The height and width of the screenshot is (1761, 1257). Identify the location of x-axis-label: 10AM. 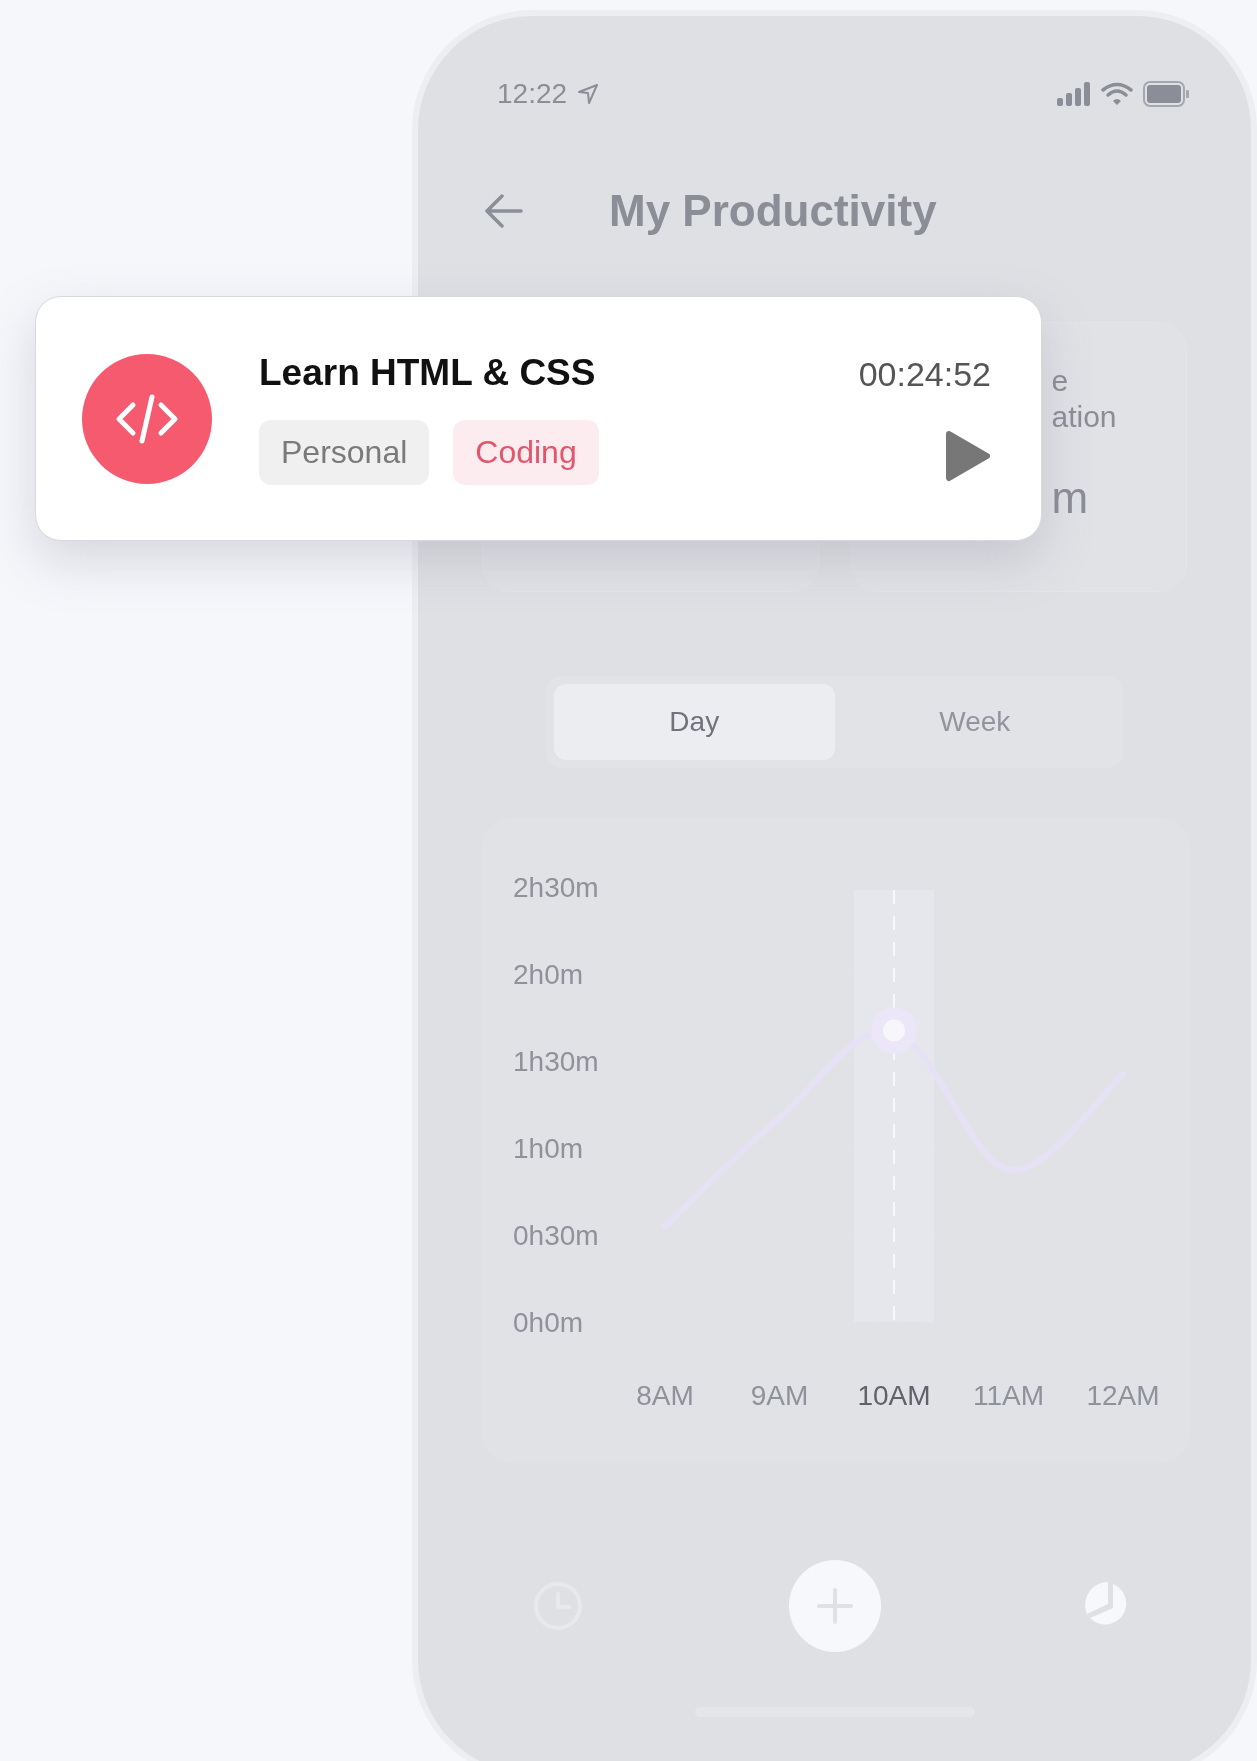
(894, 1395).